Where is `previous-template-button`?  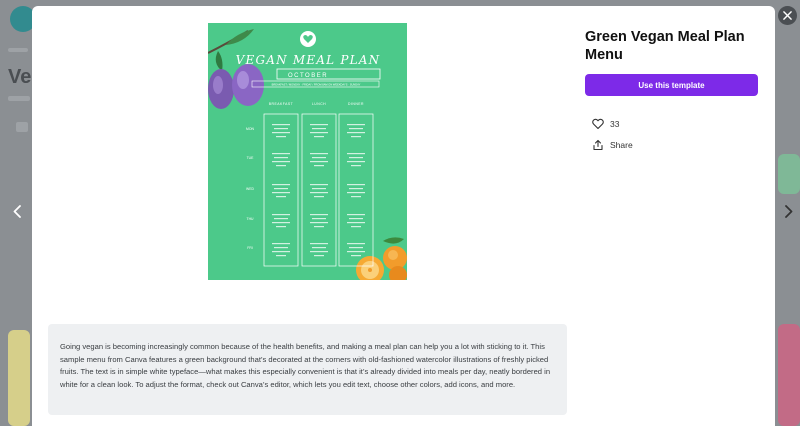
previous-template-button is located at coordinates (17, 211).